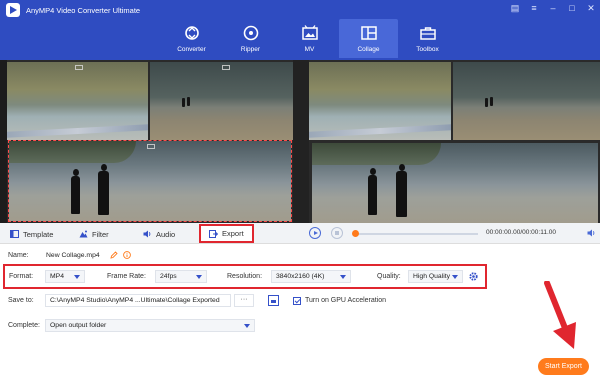 The height and width of the screenshot is (388, 600). I want to click on nav-toolbox: Toolbox, so click(427, 38).